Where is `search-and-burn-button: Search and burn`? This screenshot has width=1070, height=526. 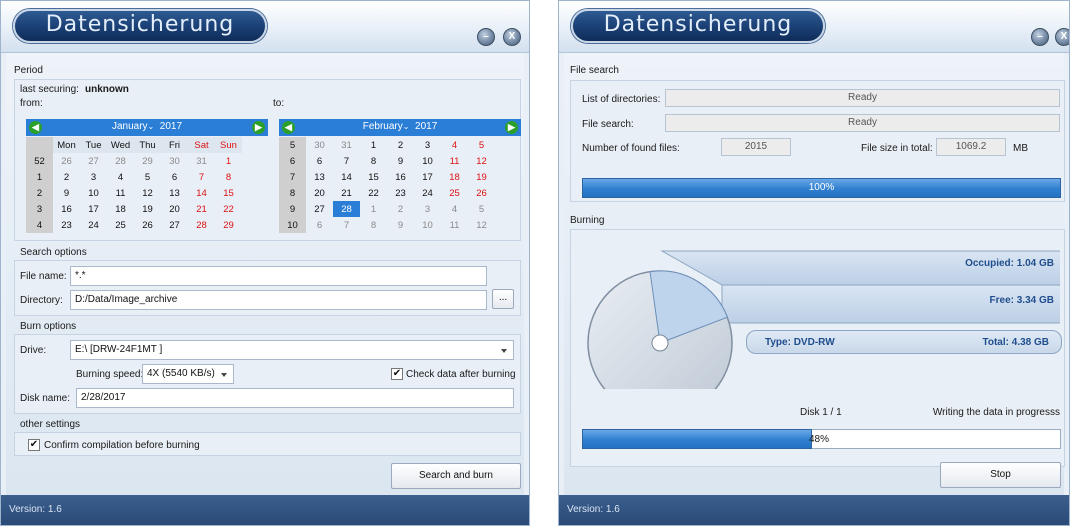 search-and-burn-button: Search and burn is located at coordinates (456, 476).